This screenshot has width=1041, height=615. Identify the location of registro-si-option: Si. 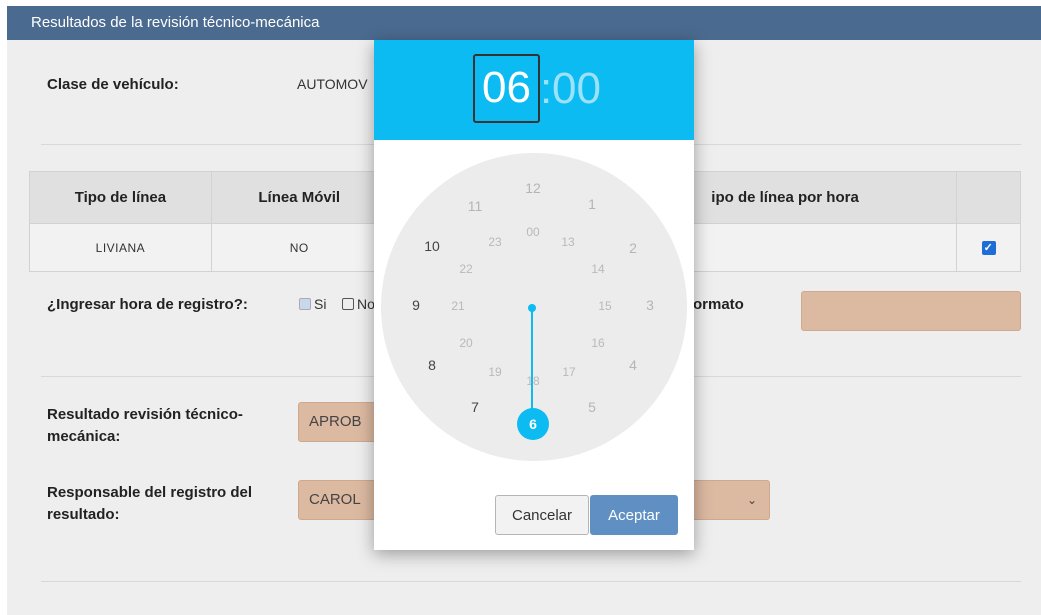
(312, 304).